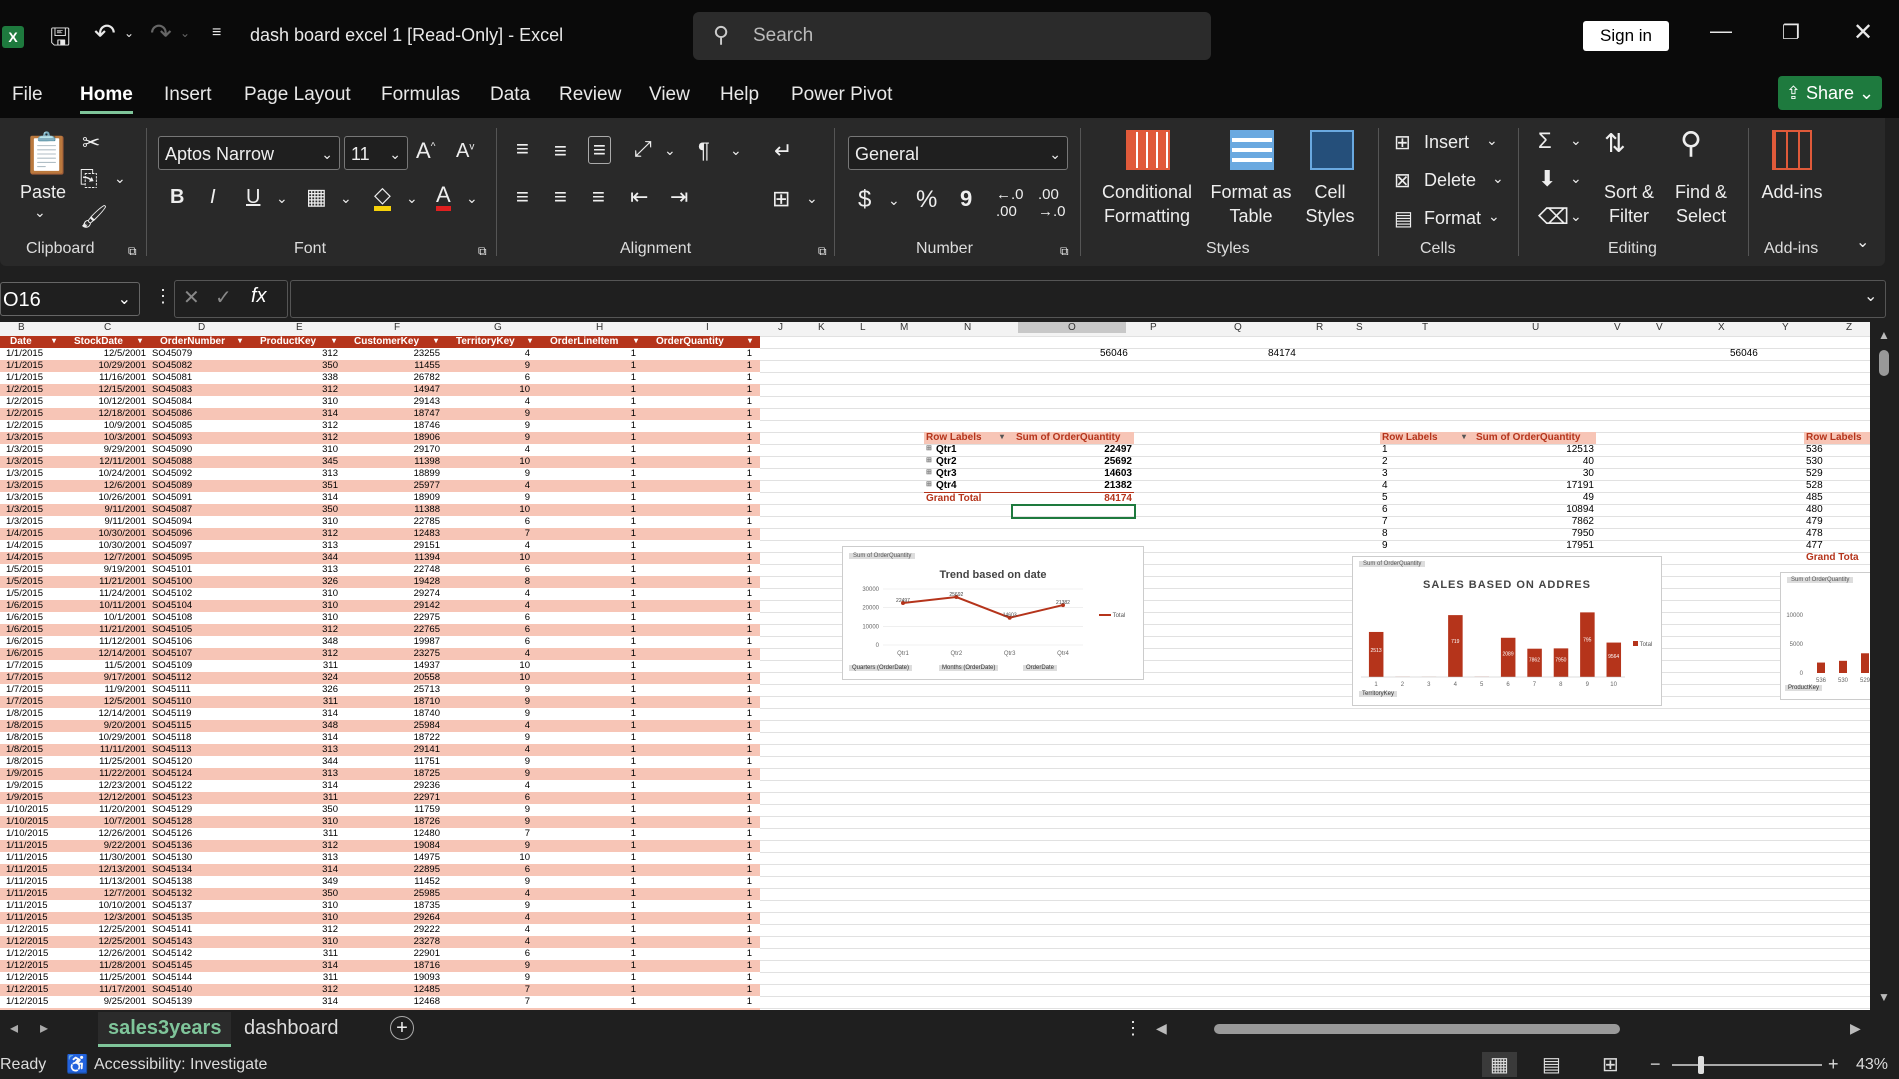 The image size is (1899, 1079). Describe the element at coordinates (316, 197) in the screenshot. I see `borders-icon: ▦` at that location.